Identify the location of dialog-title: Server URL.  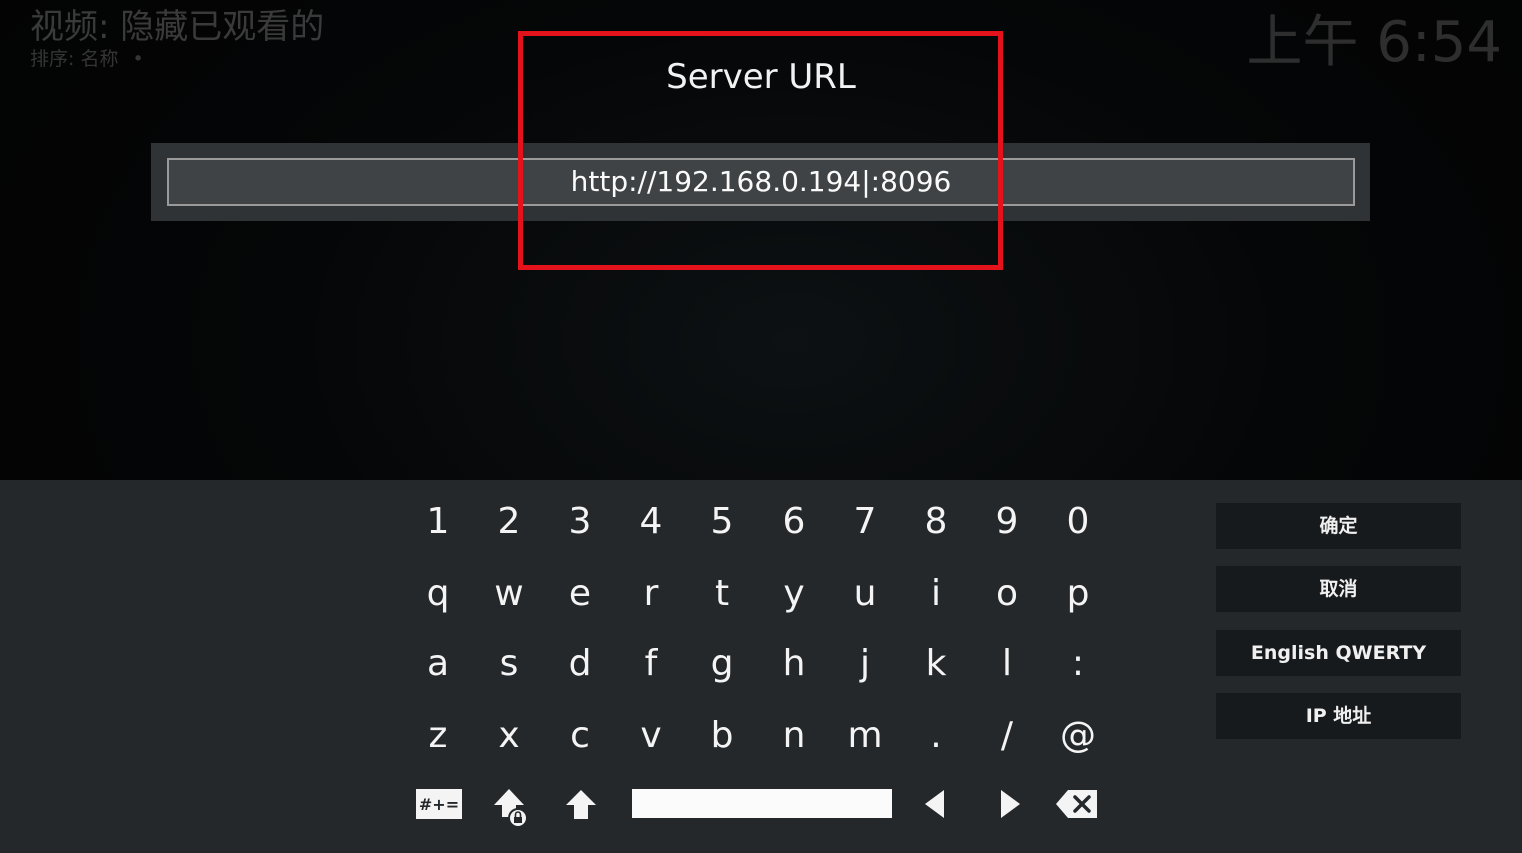
(761, 77).